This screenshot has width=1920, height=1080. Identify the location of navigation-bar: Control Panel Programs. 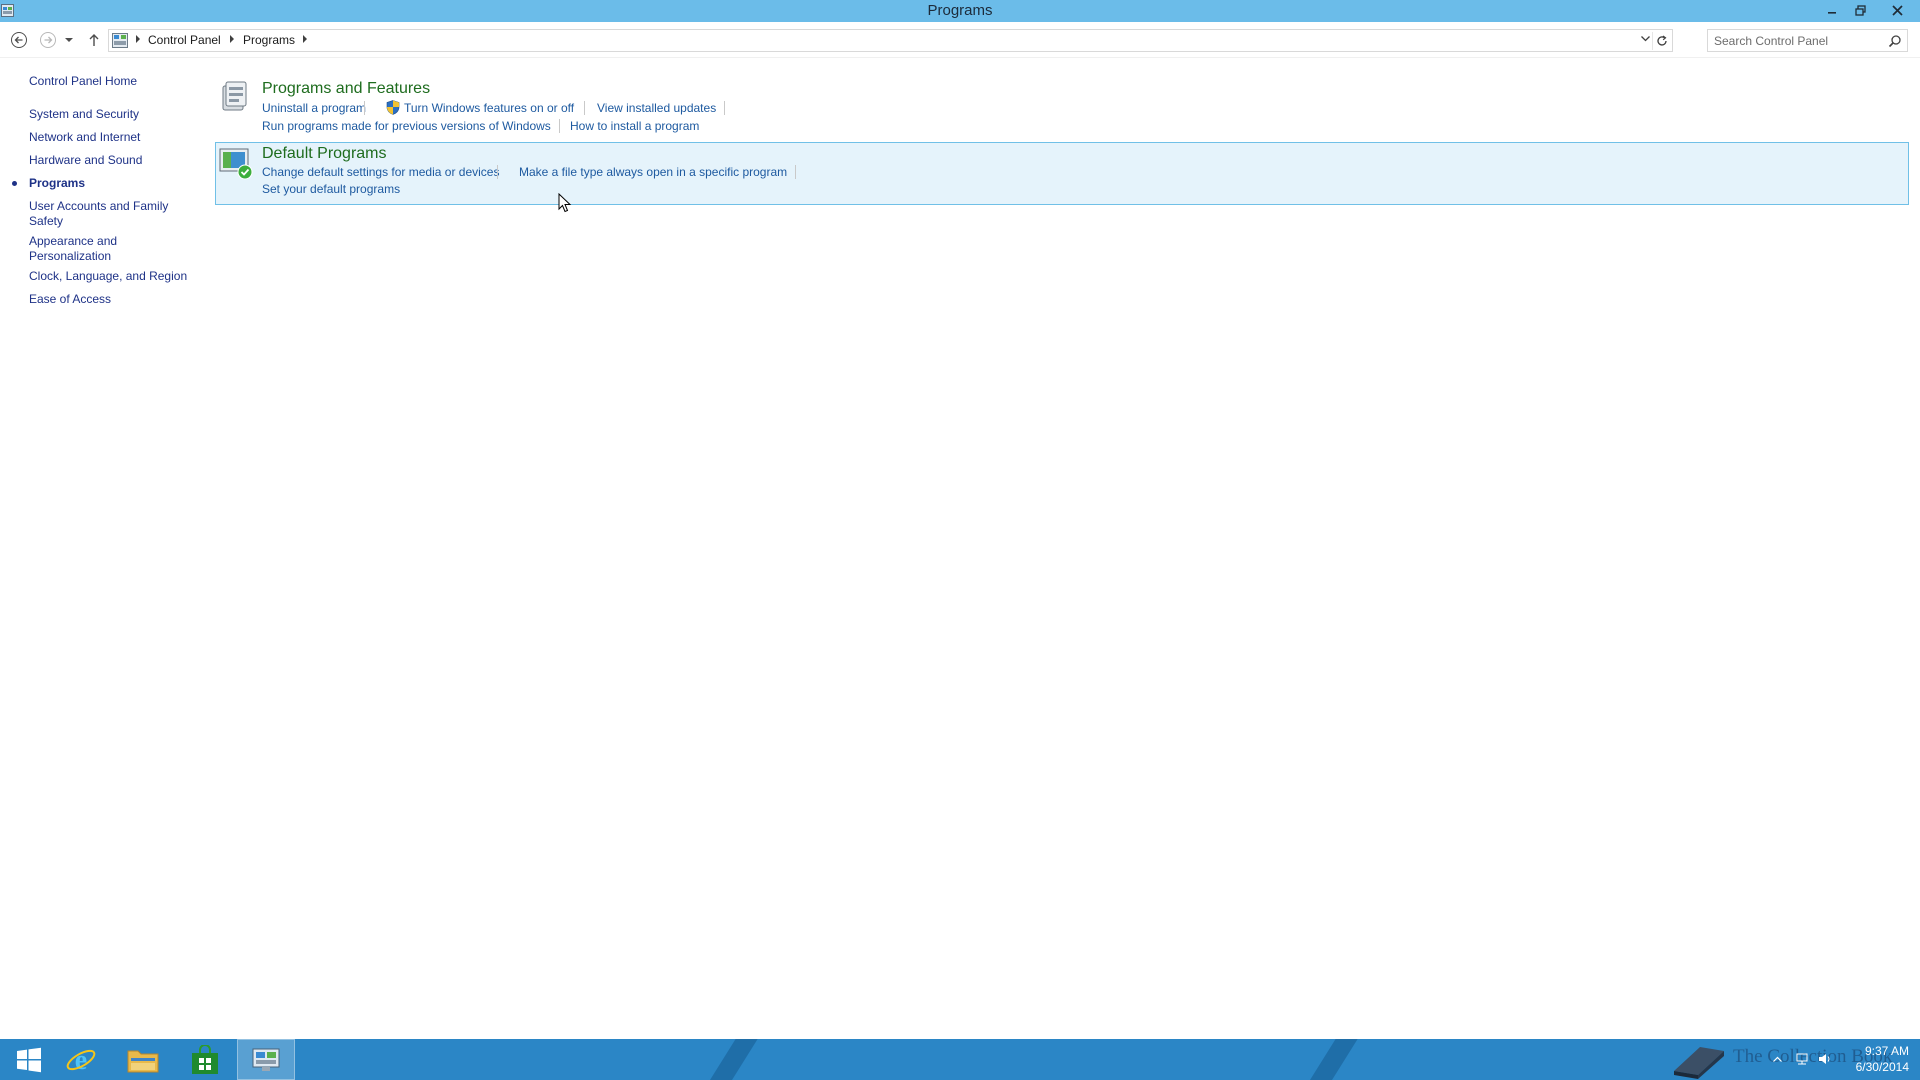
(960, 40).